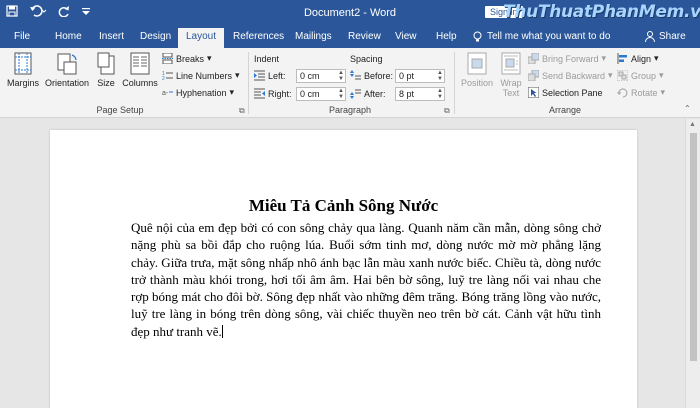  I want to click on position-icon, so click(477, 63).